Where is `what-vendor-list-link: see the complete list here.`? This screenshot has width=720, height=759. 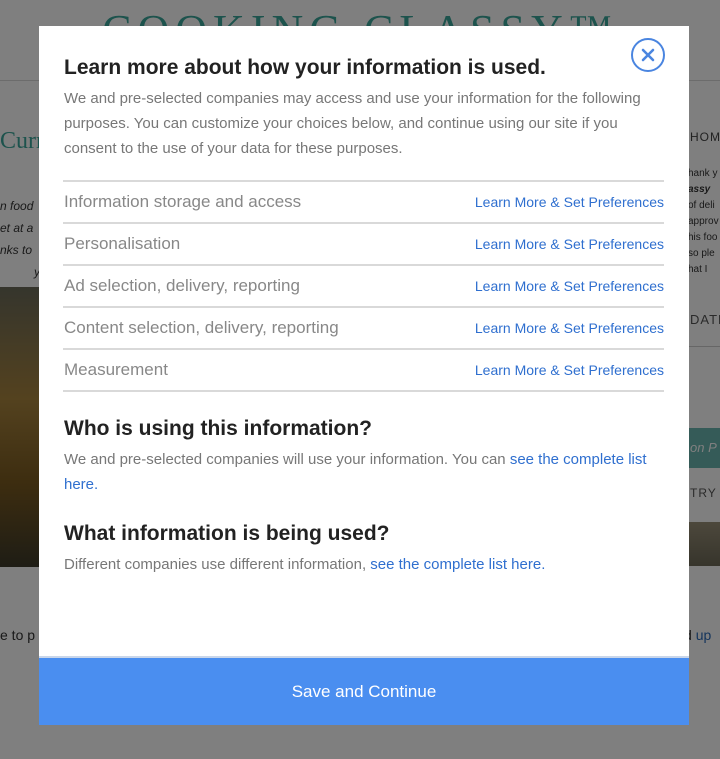 what-vendor-list-link: see the complete list here. is located at coordinates (457, 564).